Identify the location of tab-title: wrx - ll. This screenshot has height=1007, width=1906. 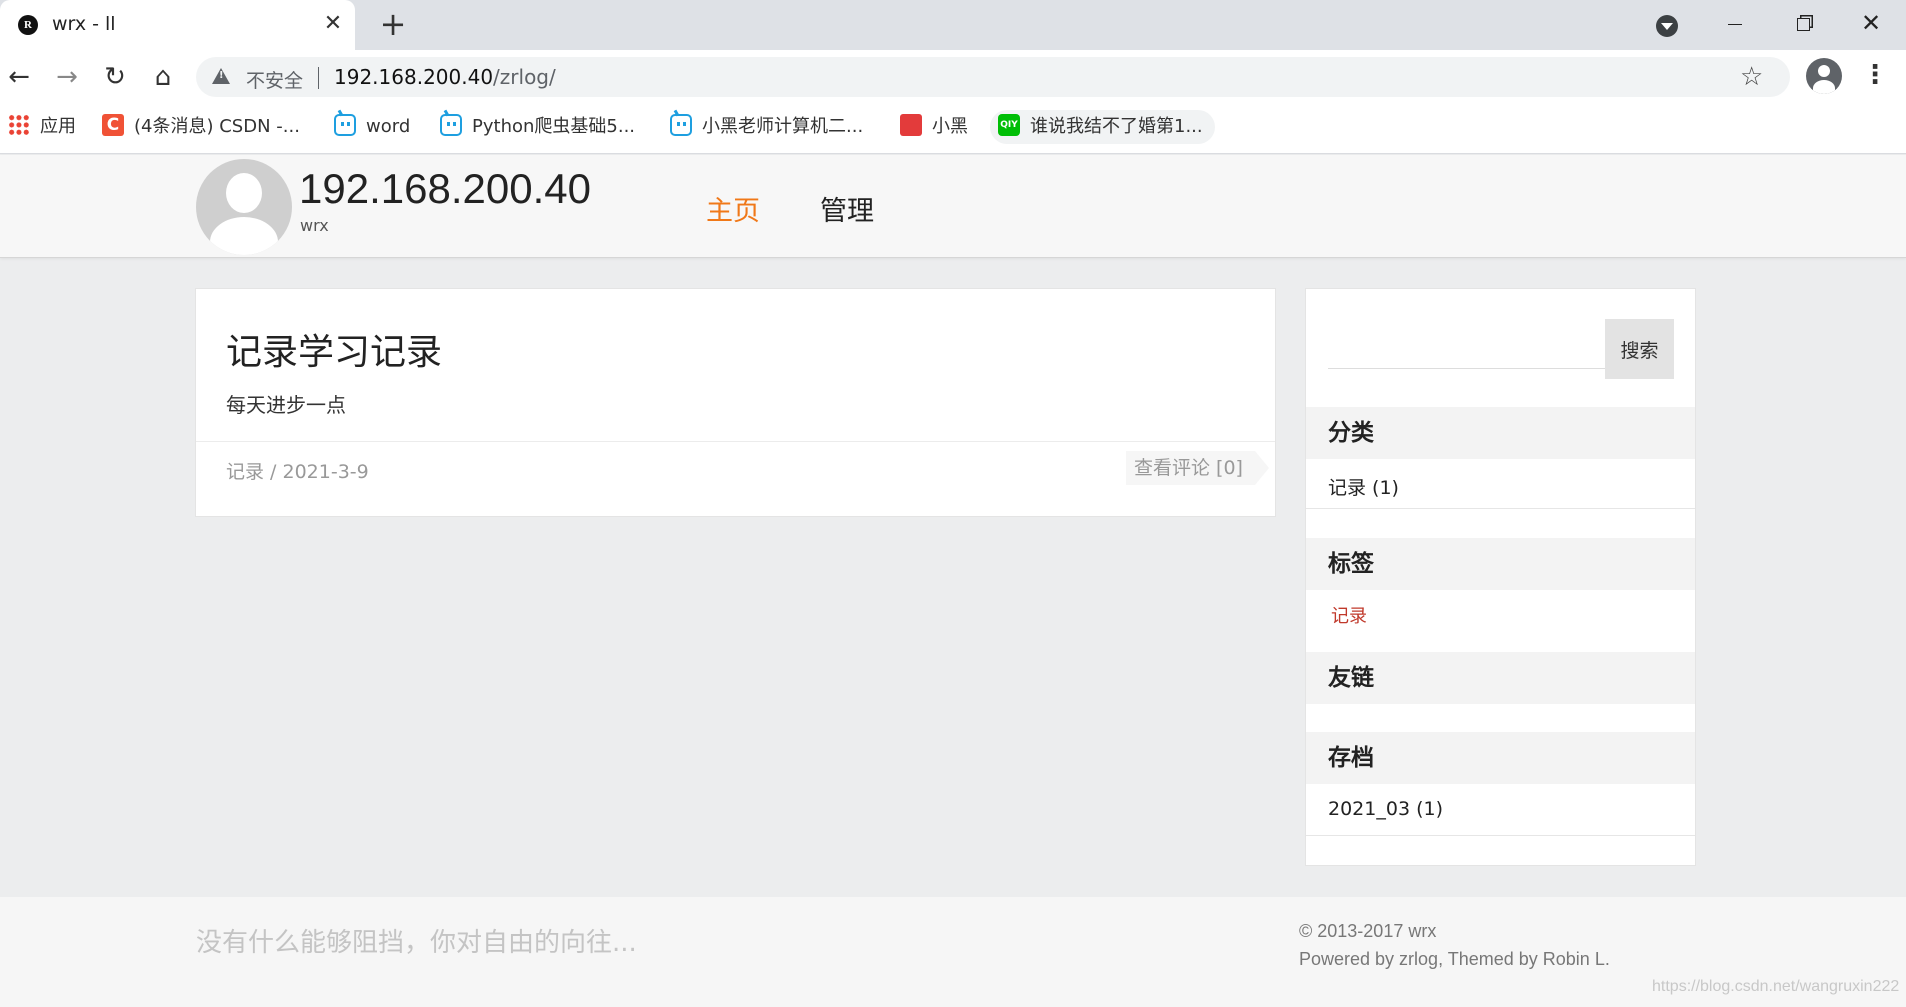
(84, 24).